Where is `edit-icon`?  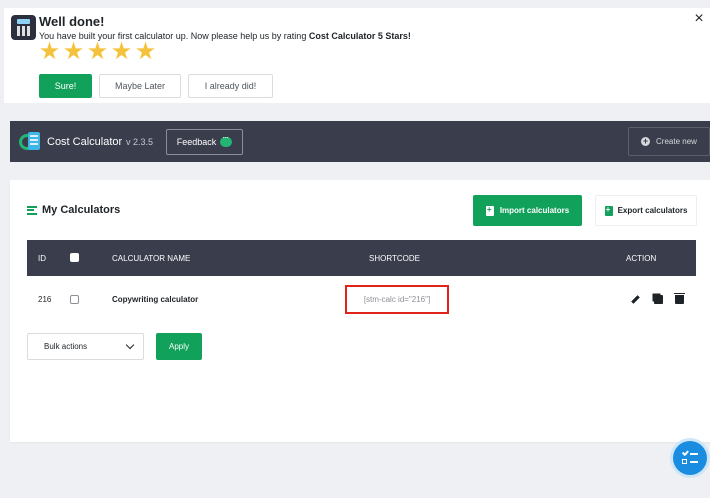 edit-icon is located at coordinates (635, 299).